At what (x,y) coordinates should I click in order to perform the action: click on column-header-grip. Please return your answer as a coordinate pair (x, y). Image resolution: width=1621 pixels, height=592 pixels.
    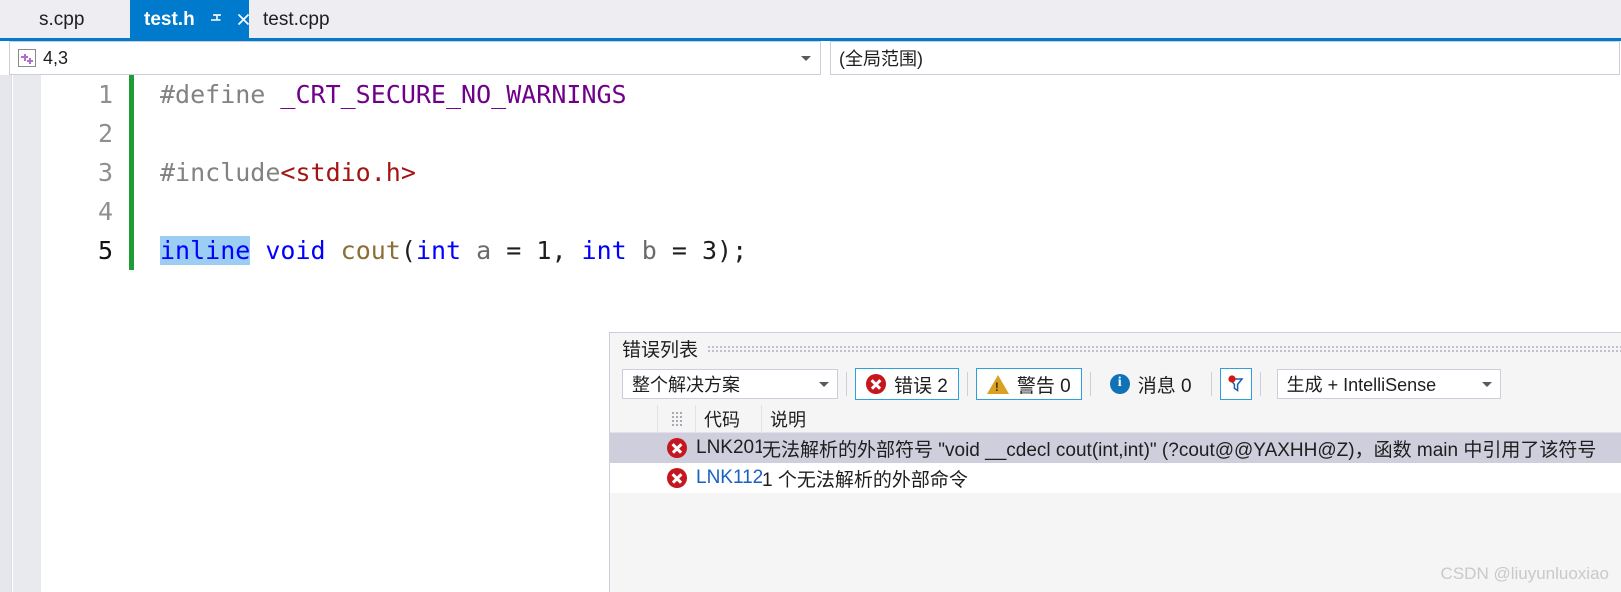
    Looking at the image, I should click on (677, 418).